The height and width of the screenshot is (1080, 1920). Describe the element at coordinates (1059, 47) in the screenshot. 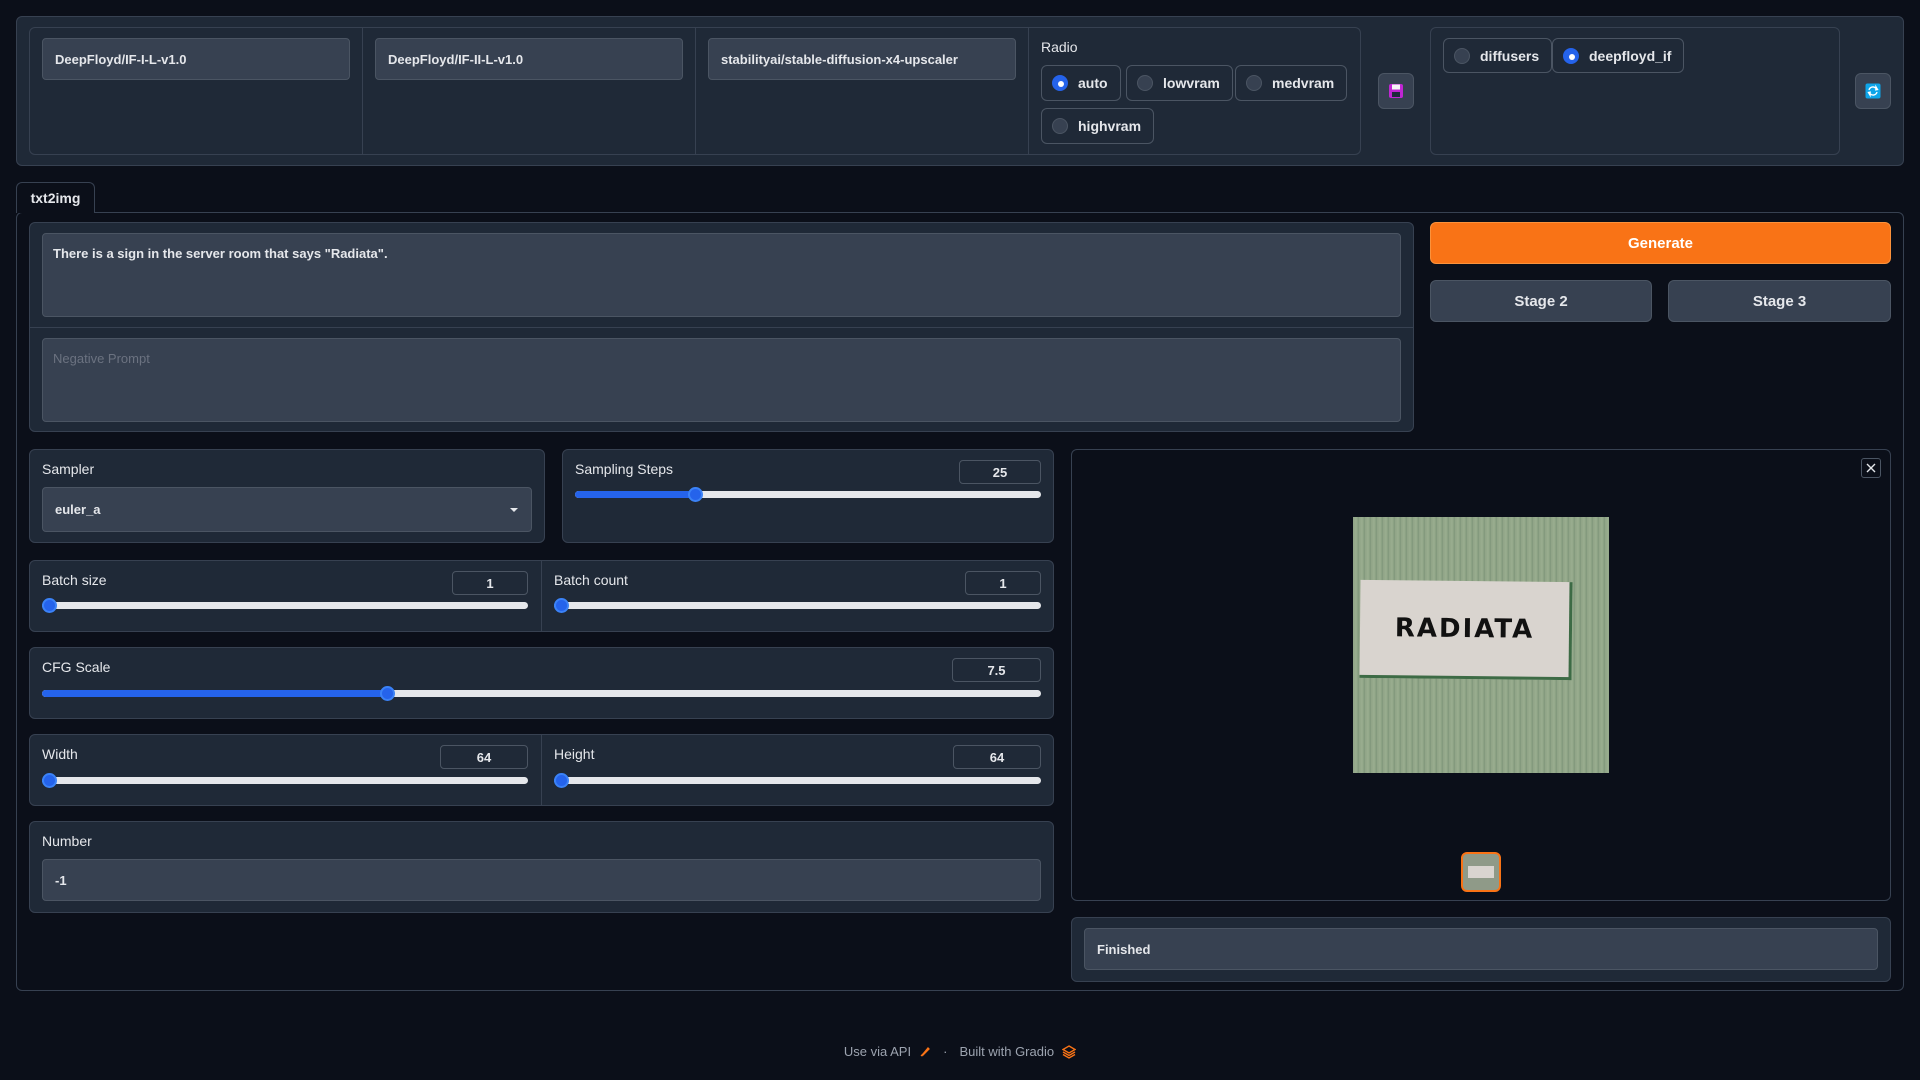

I see `radio-label: Radio` at that location.